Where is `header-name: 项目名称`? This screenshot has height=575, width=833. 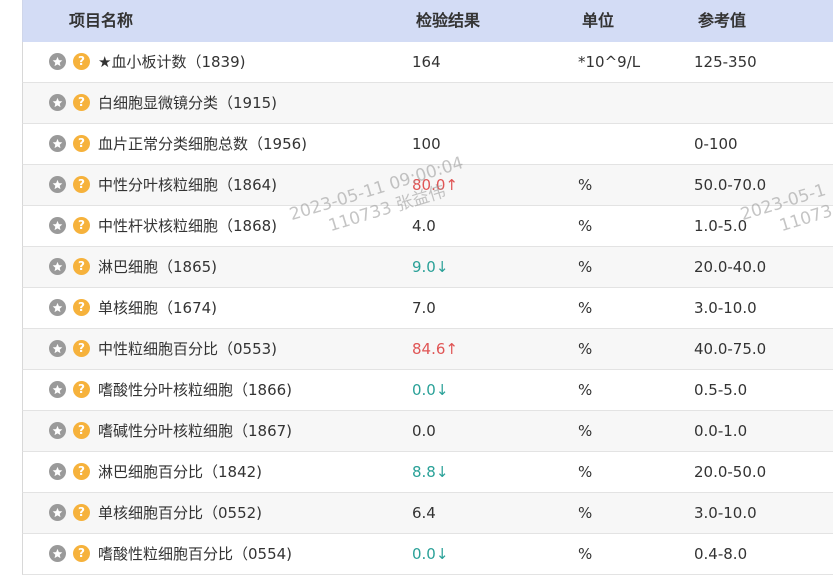 header-name: 项目名称 is located at coordinates (101, 20).